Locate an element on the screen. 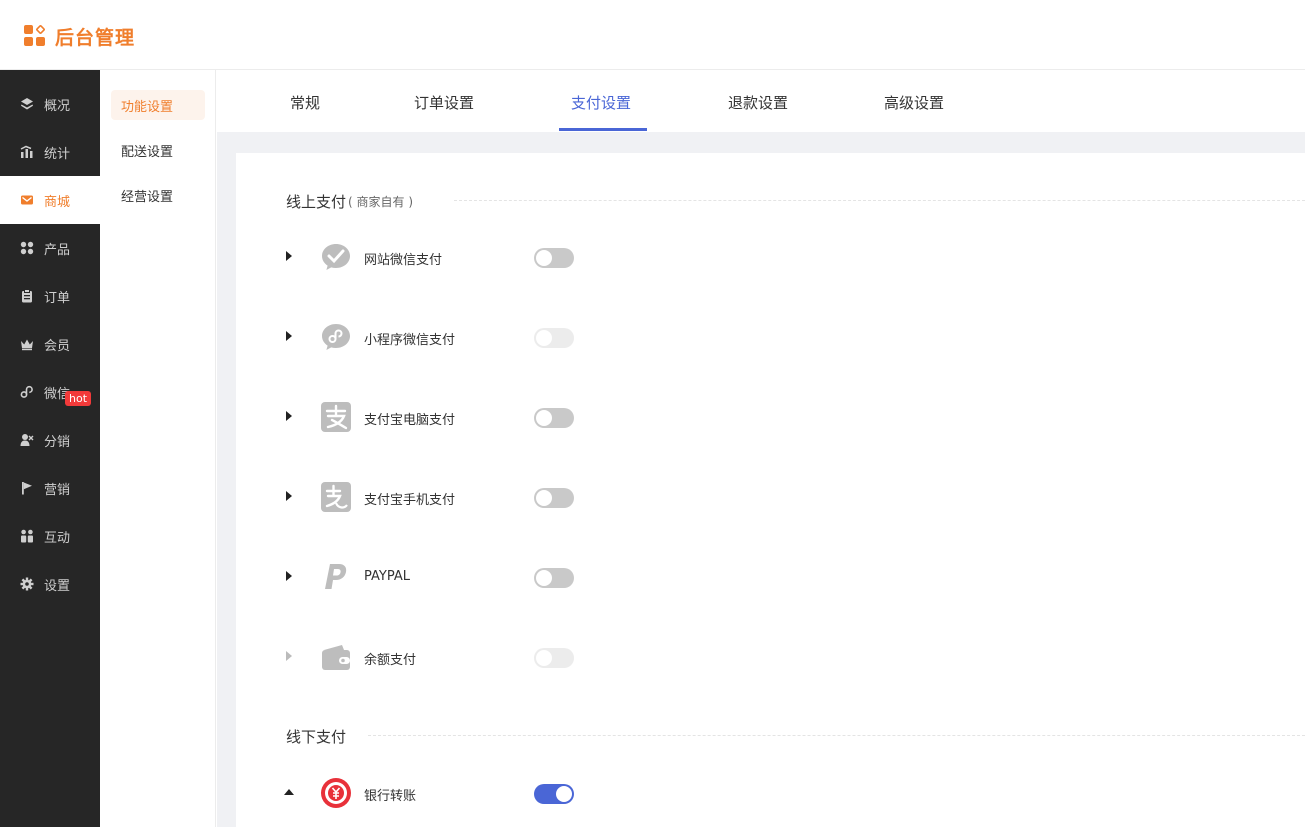 Image resolution: width=1305 pixels, height=827 pixels. tab-order-settings: 订单设置 is located at coordinates (444, 102).